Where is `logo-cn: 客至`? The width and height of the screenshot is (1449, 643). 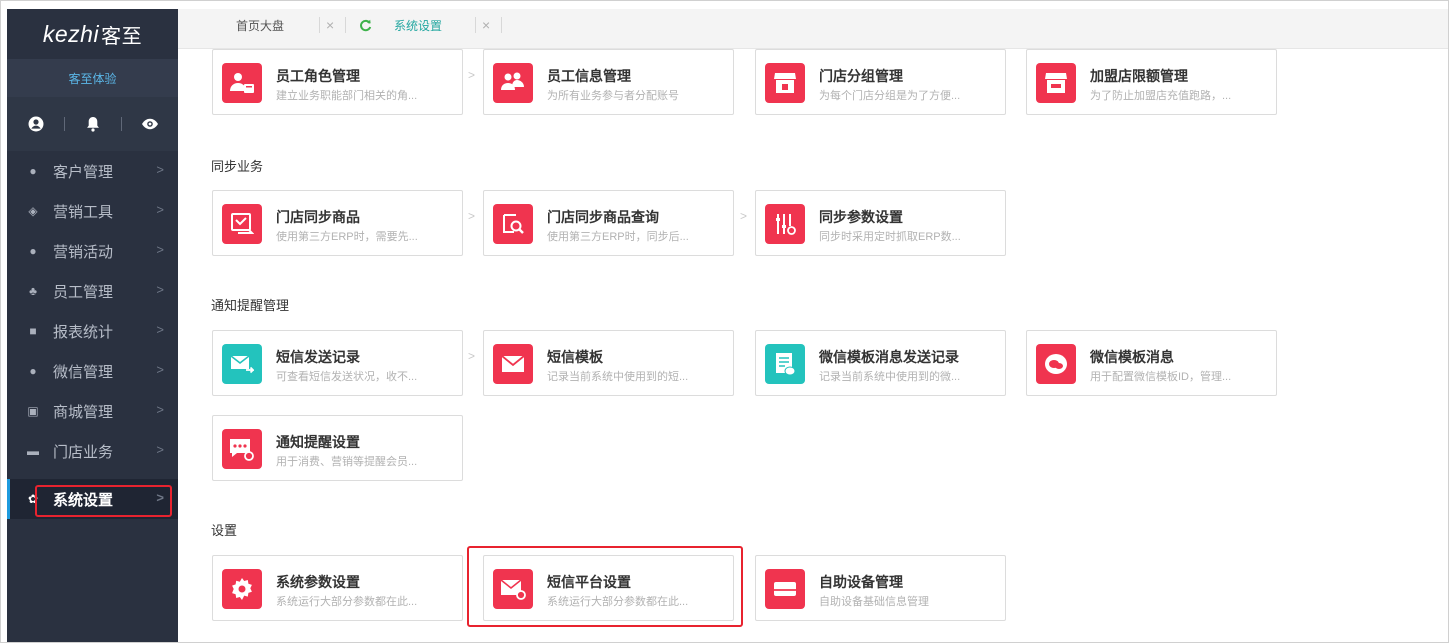
logo-cn: 客至 is located at coordinates (122, 36).